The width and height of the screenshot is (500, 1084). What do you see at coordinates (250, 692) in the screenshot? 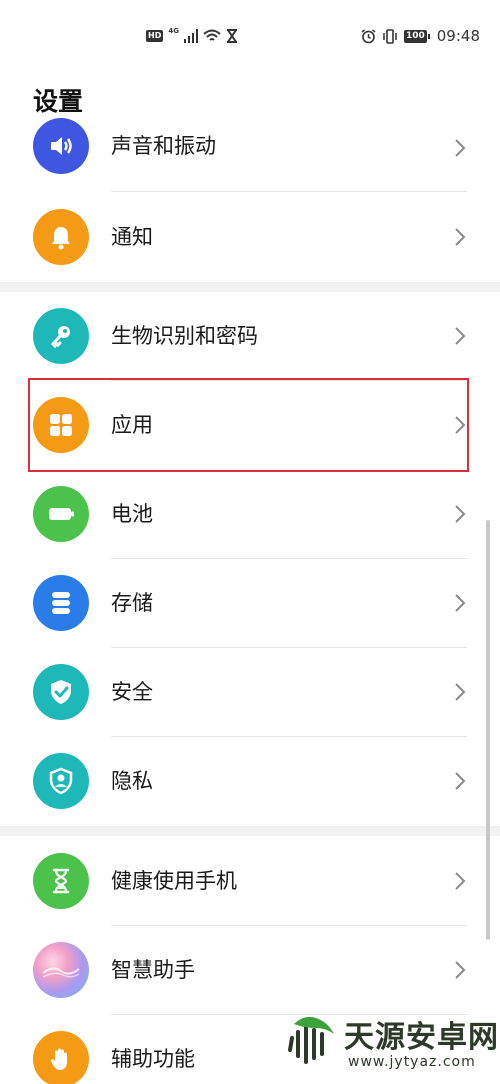
I see `settings-item-security: 安全` at bounding box center [250, 692].